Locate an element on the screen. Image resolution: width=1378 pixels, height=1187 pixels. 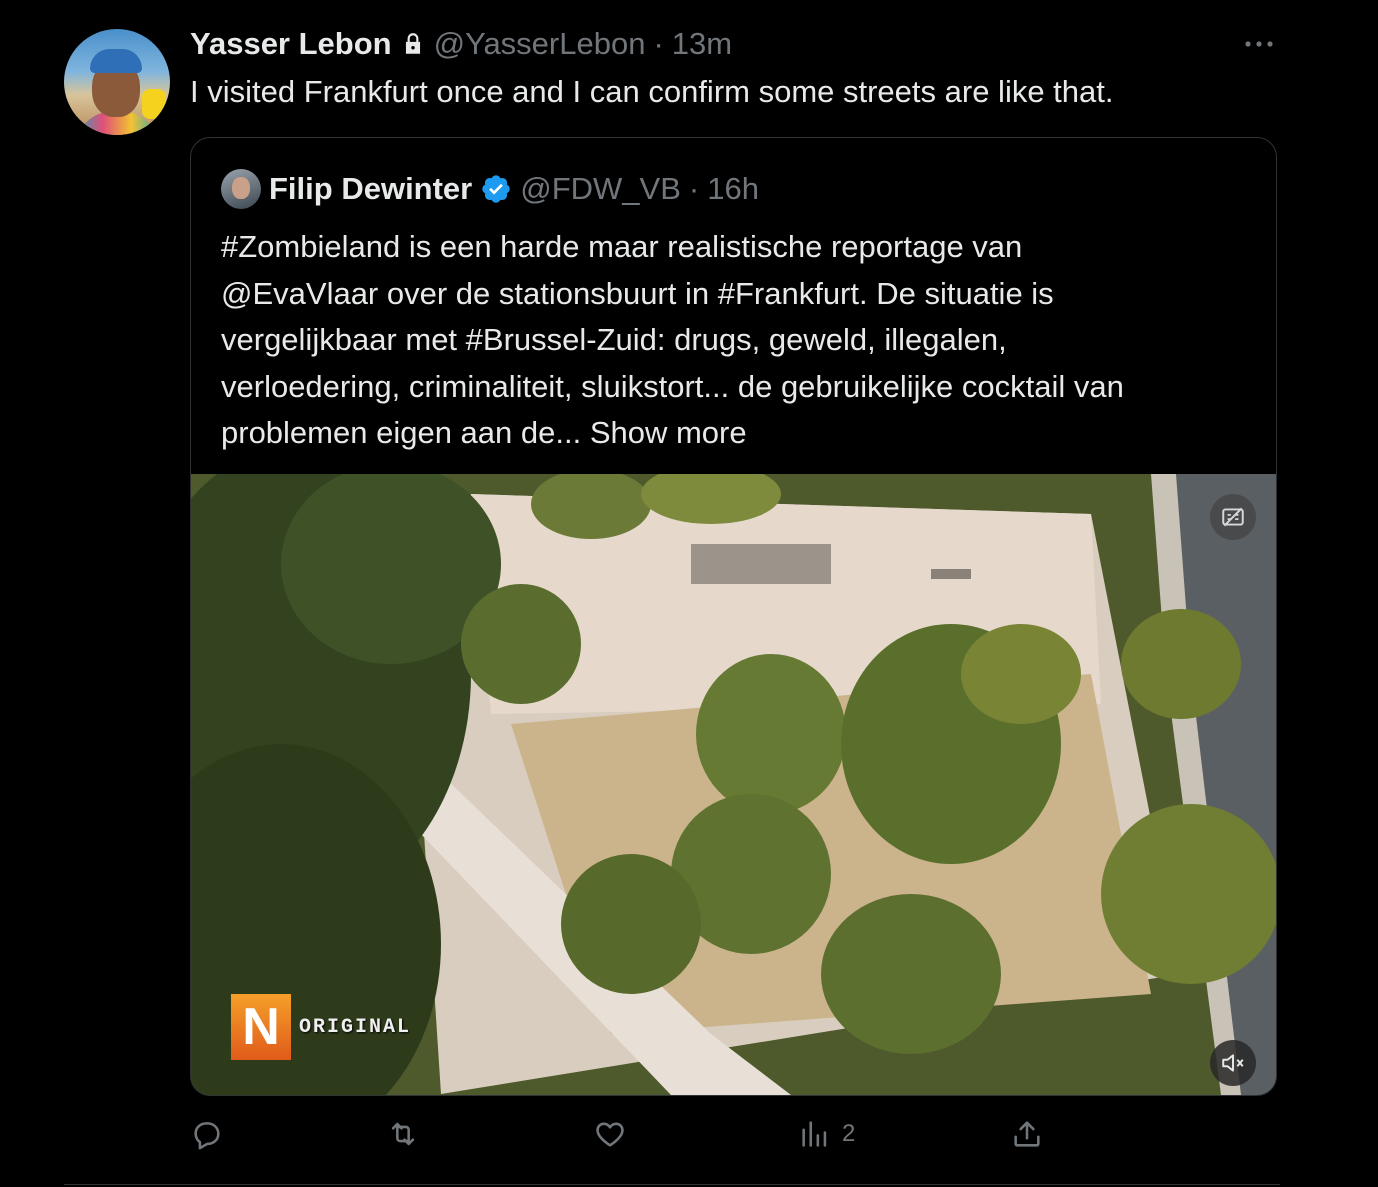
tweet-actions-bar: 2 is located at coordinates (735, 1134).